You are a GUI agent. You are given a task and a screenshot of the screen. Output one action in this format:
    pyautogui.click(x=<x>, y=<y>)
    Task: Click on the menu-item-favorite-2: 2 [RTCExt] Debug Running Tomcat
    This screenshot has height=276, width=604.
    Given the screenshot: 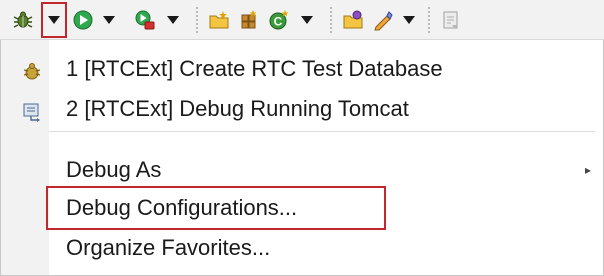 What is the action you would take?
    pyautogui.click(x=302, y=109)
    